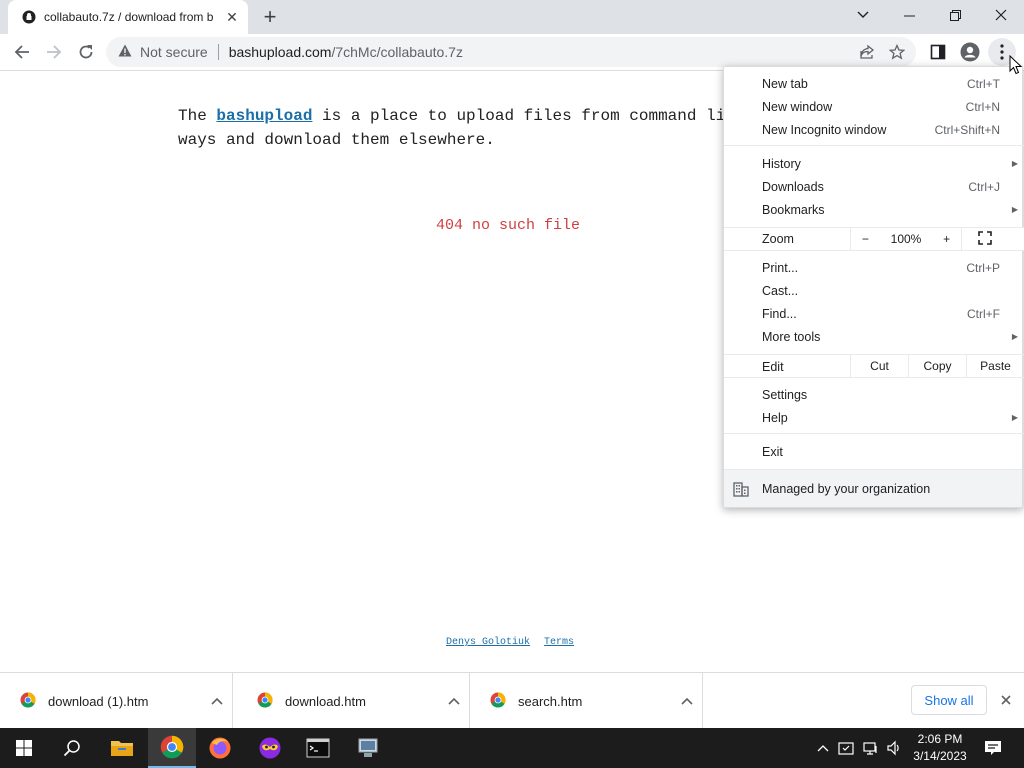  I want to click on download-item: download.htm, so click(353, 701).